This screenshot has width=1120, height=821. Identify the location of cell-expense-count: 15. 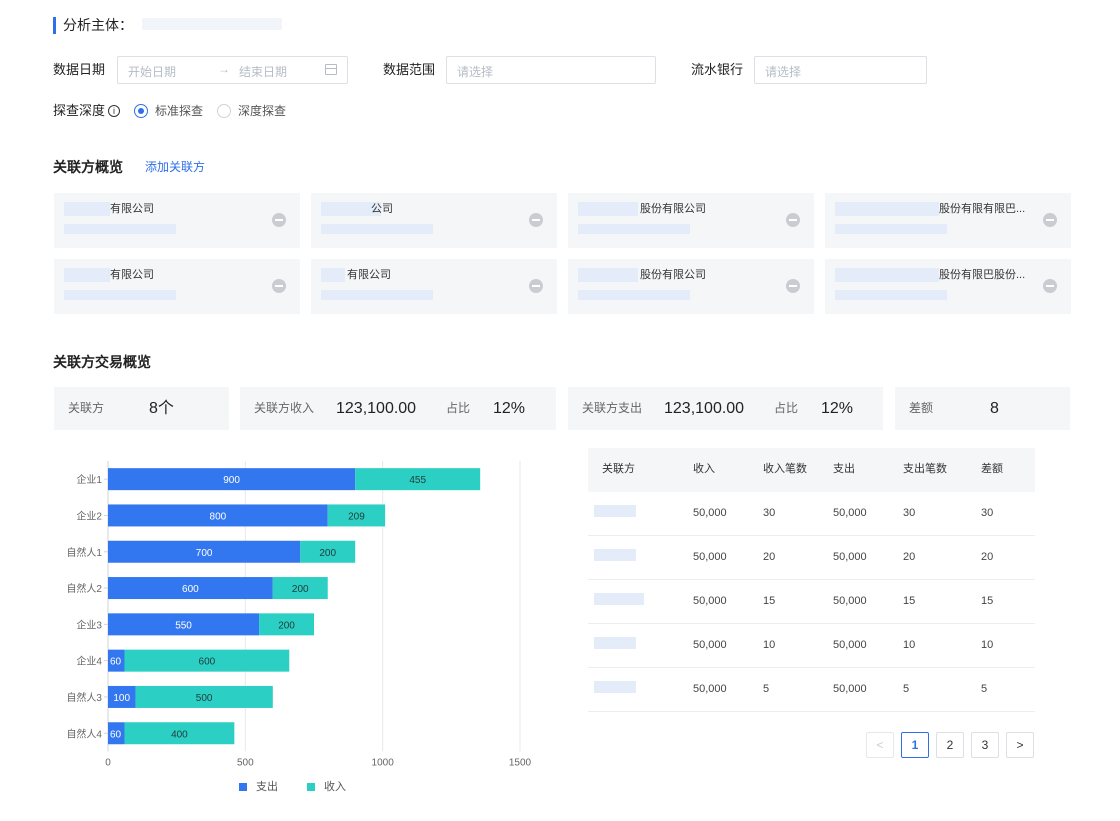
(909, 601).